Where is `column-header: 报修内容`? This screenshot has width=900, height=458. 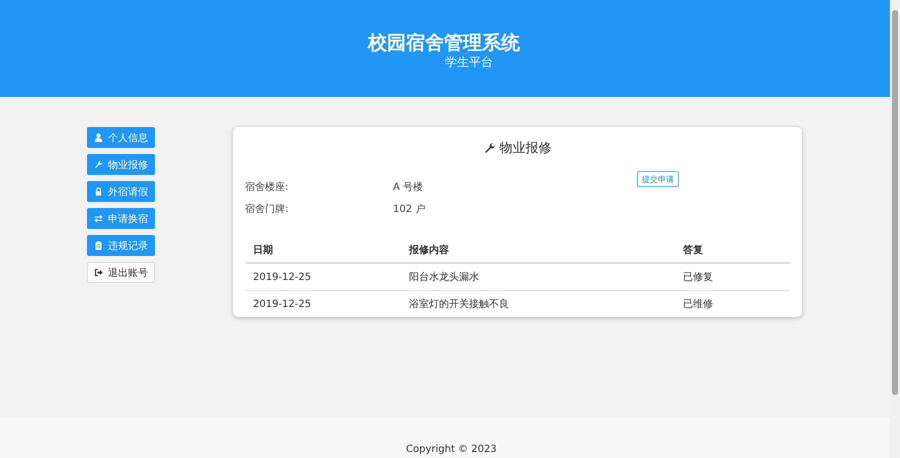 column-header: 报修内容 is located at coordinates (538, 250).